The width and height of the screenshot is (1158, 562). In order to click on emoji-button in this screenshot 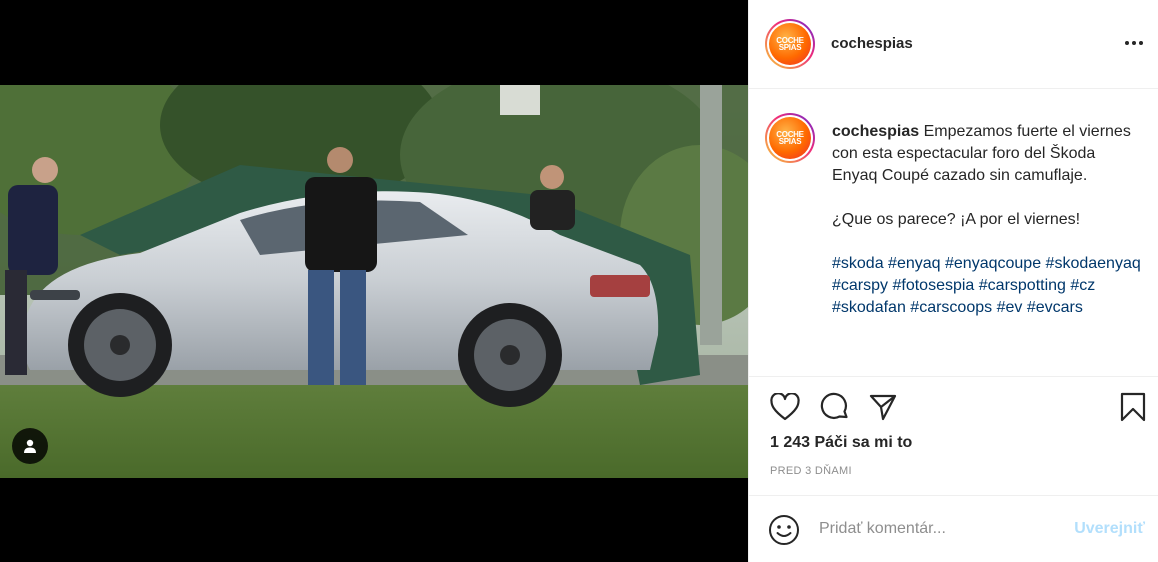, I will do `click(784, 530)`.